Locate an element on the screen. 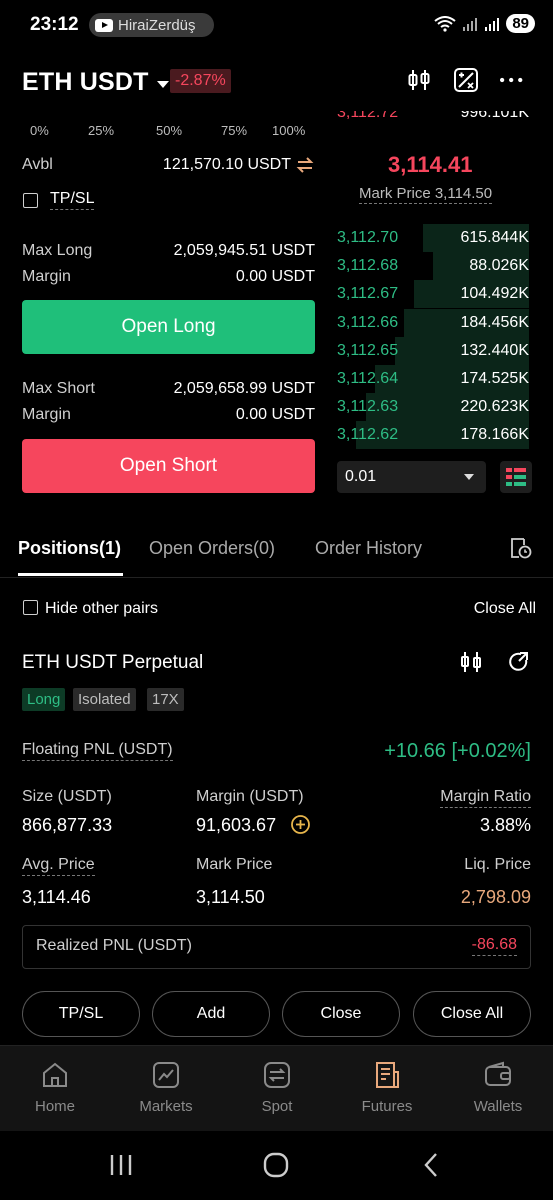 The height and width of the screenshot is (1200, 553). floating-pnl-label: Floating PNL (USDT) is located at coordinates (97, 751).